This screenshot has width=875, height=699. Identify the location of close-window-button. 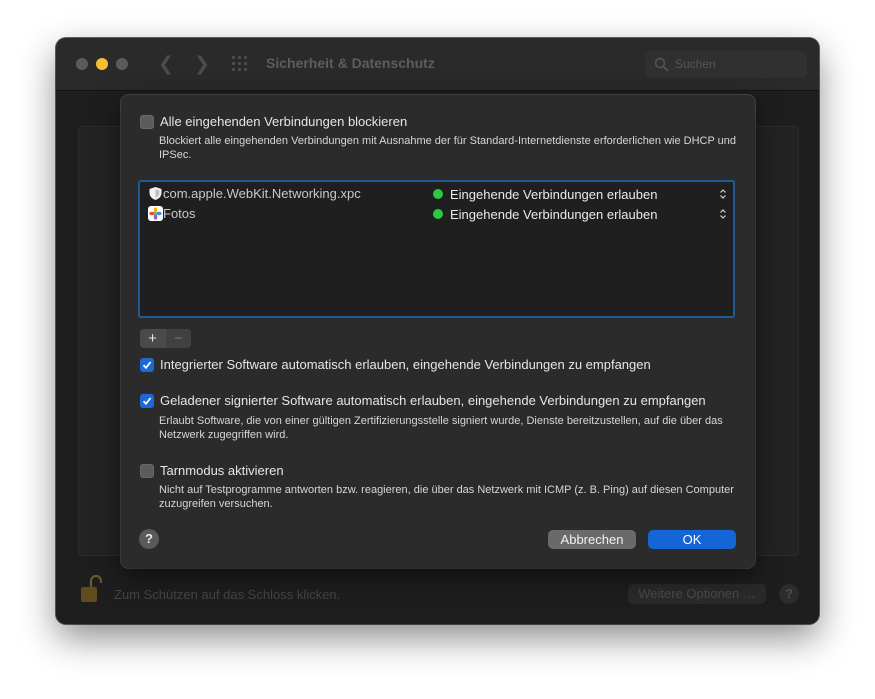
(82, 64).